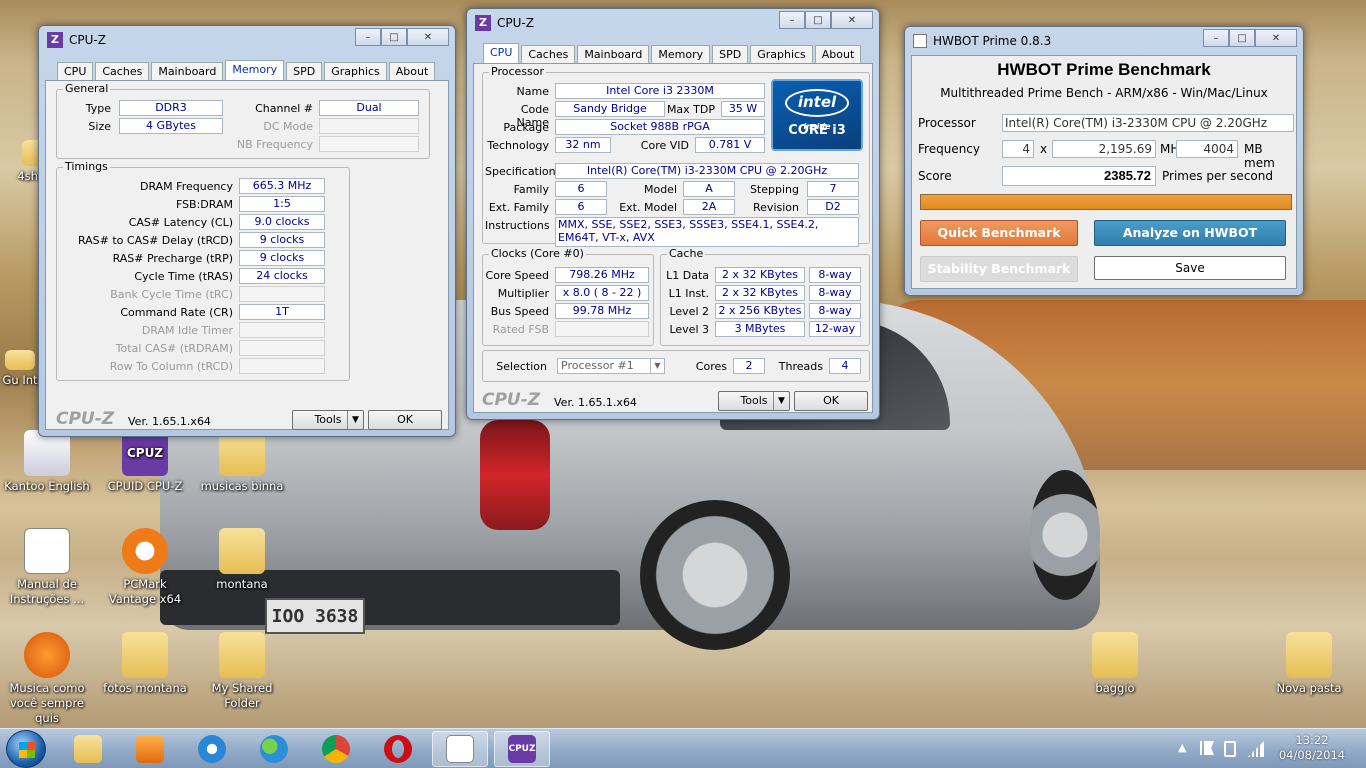  Describe the element at coordinates (947, 123) in the screenshot. I see `processor-label: Processor` at that location.